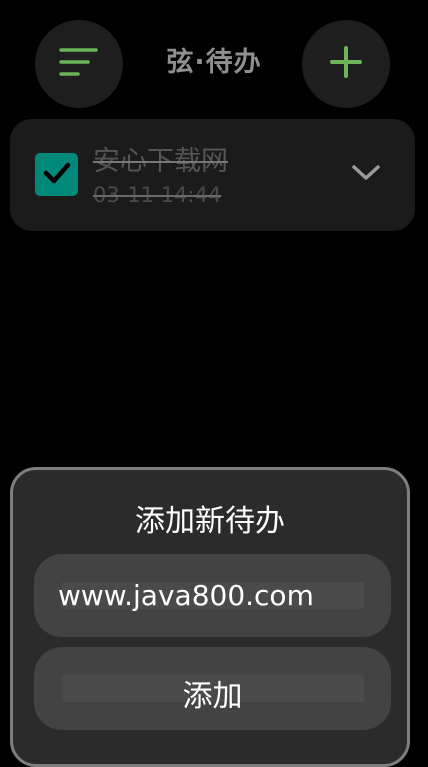  I want to click on todo-input, so click(218, 595).